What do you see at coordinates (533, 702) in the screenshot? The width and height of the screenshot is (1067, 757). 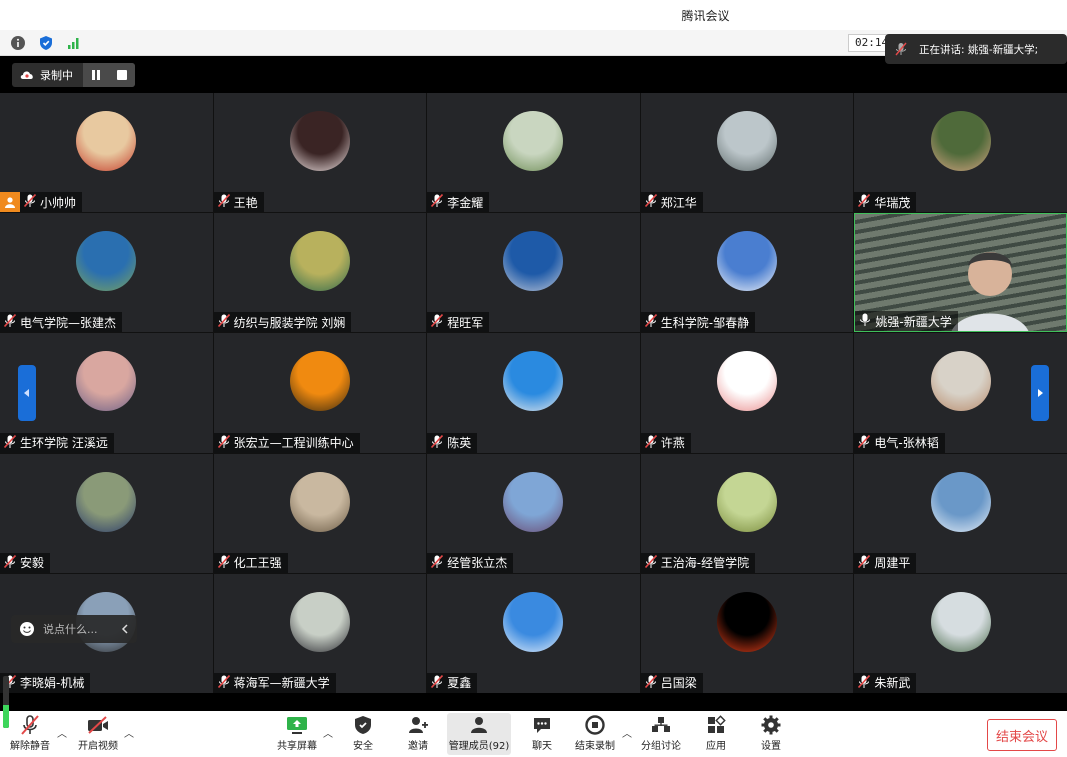 I see `grid-footer` at bounding box center [533, 702].